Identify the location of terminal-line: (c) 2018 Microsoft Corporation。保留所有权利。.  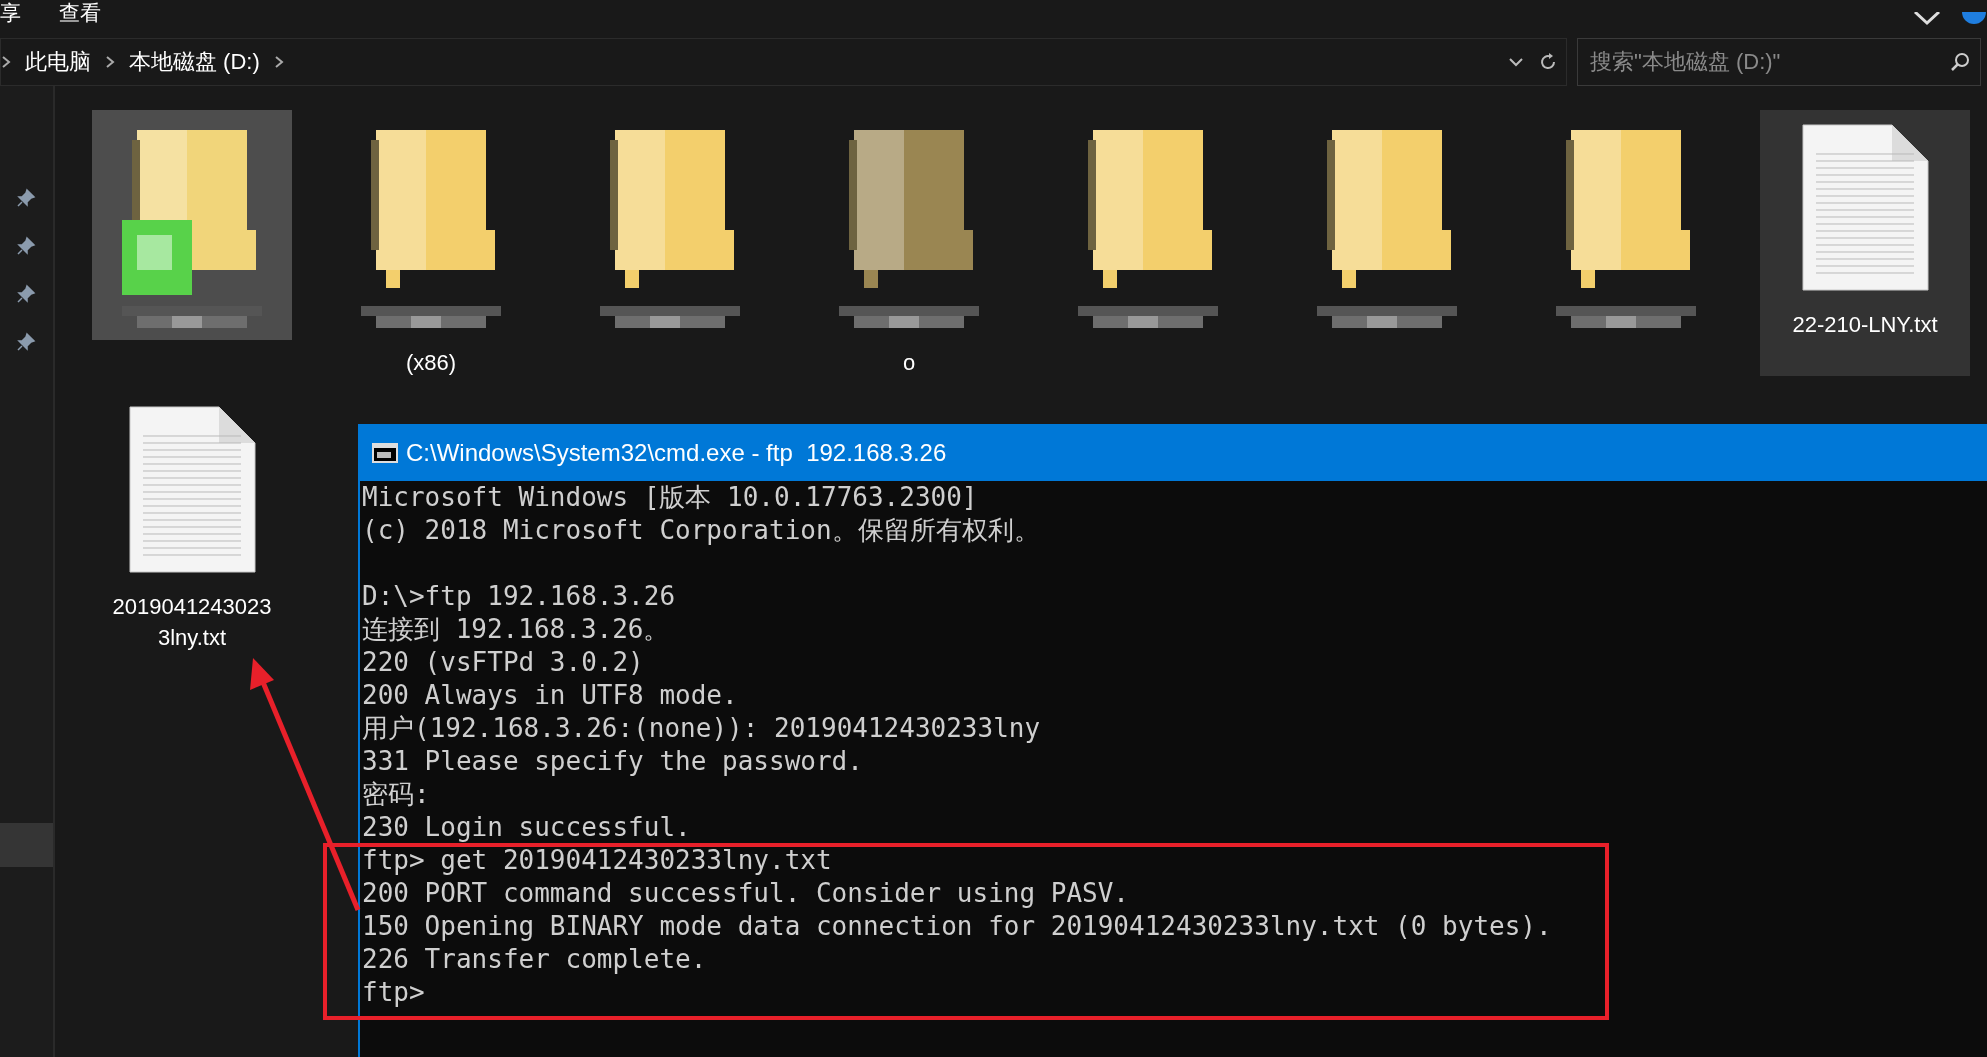
(701, 530).